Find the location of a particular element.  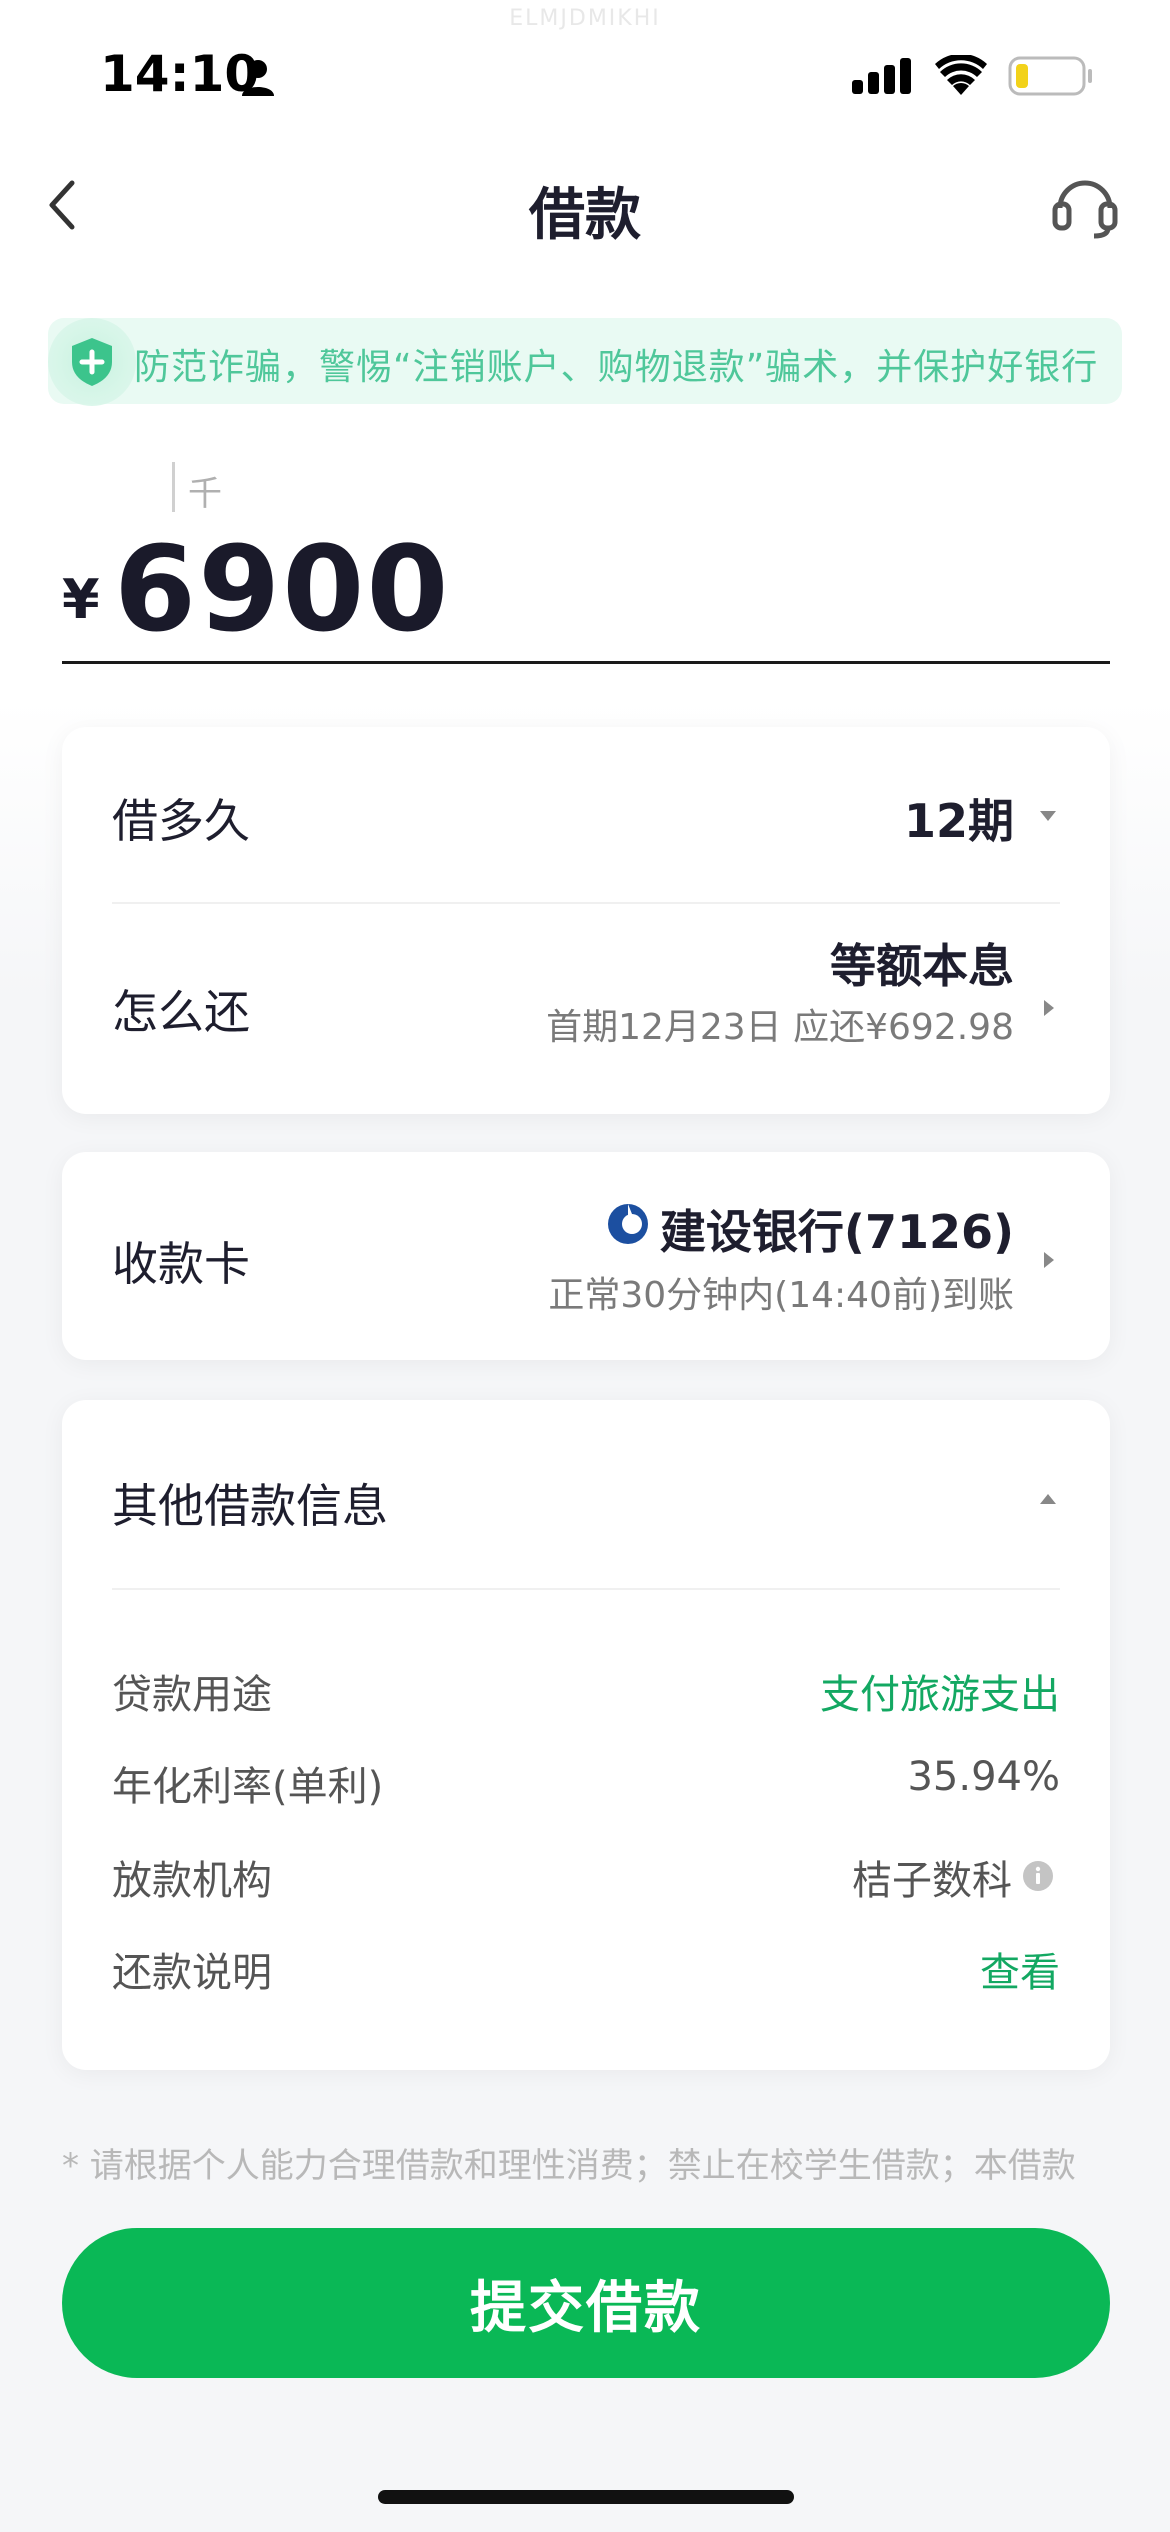

interest-rate-label: 年化利率(单利) is located at coordinates (248, 1787).